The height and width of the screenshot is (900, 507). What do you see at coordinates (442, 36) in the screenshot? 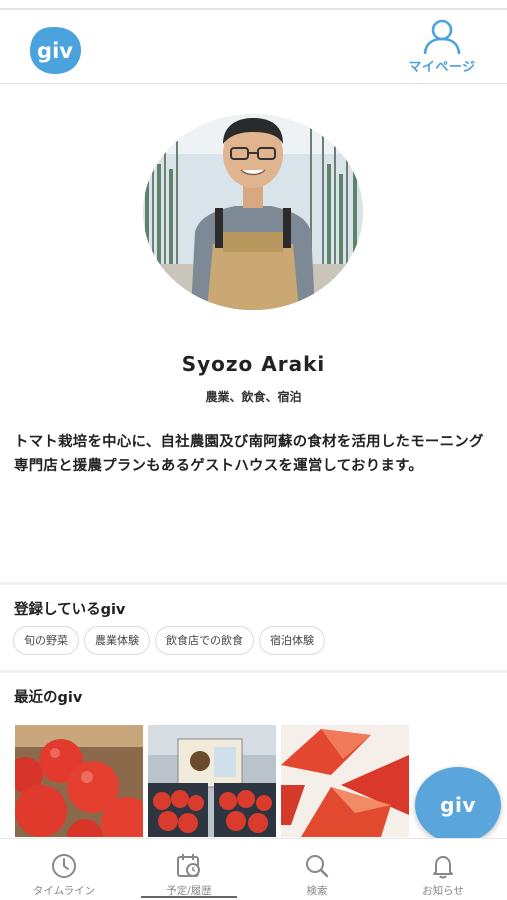
I see `user-icon` at bounding box center [442, 36].